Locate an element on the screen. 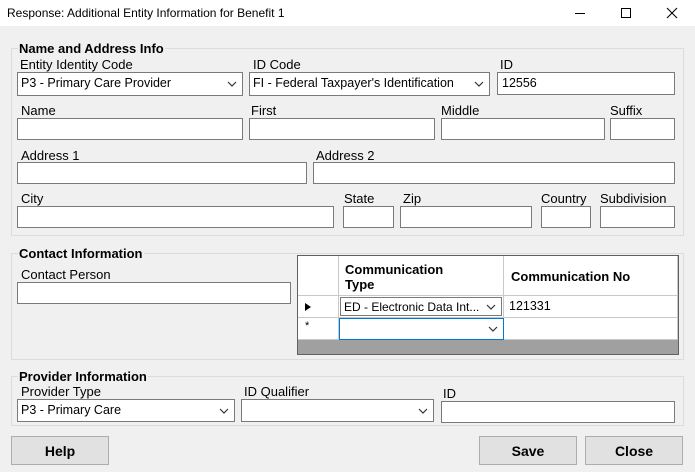 The image size is (695, 472). address1-label: Address 1 is located at coordinates (50, 155).